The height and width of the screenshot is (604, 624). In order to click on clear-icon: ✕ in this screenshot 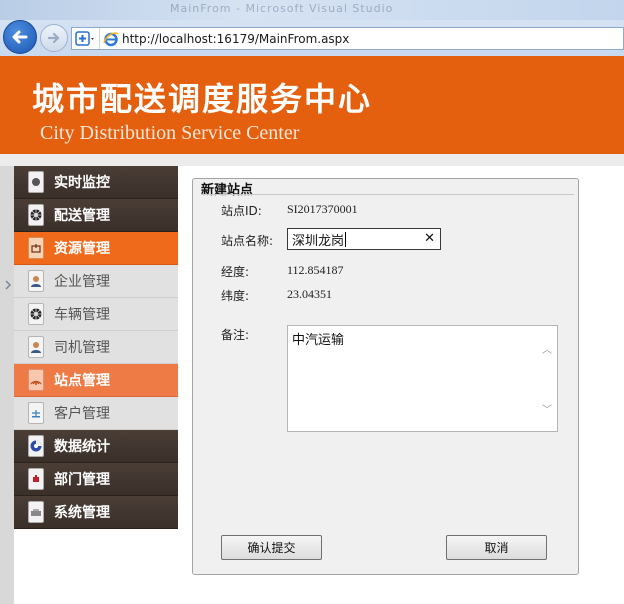, I will do `click(429, 238)`.